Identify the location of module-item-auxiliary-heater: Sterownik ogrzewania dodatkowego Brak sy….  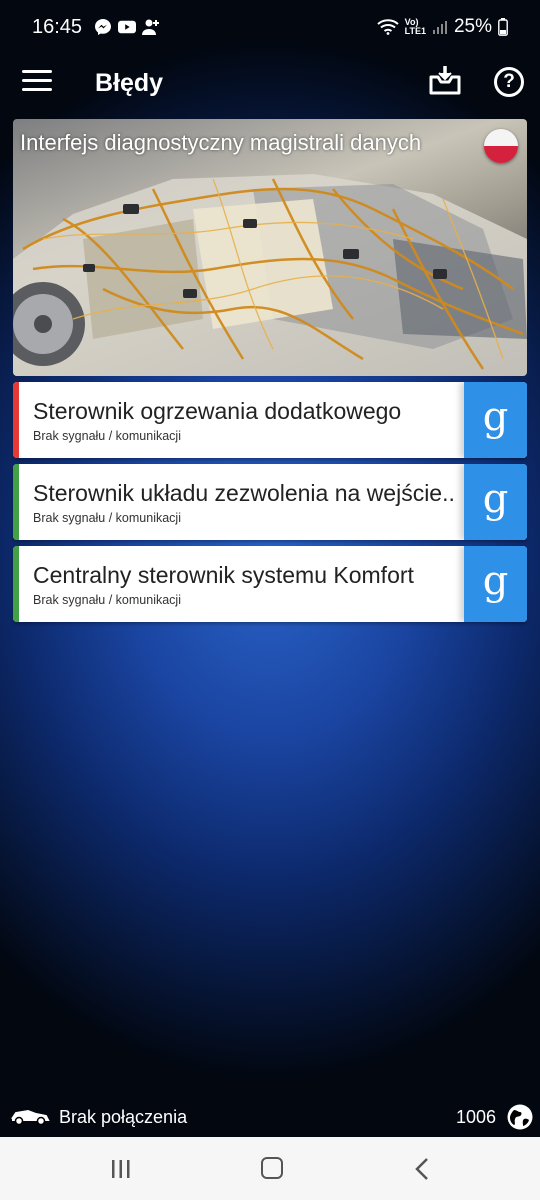
(270, 420).